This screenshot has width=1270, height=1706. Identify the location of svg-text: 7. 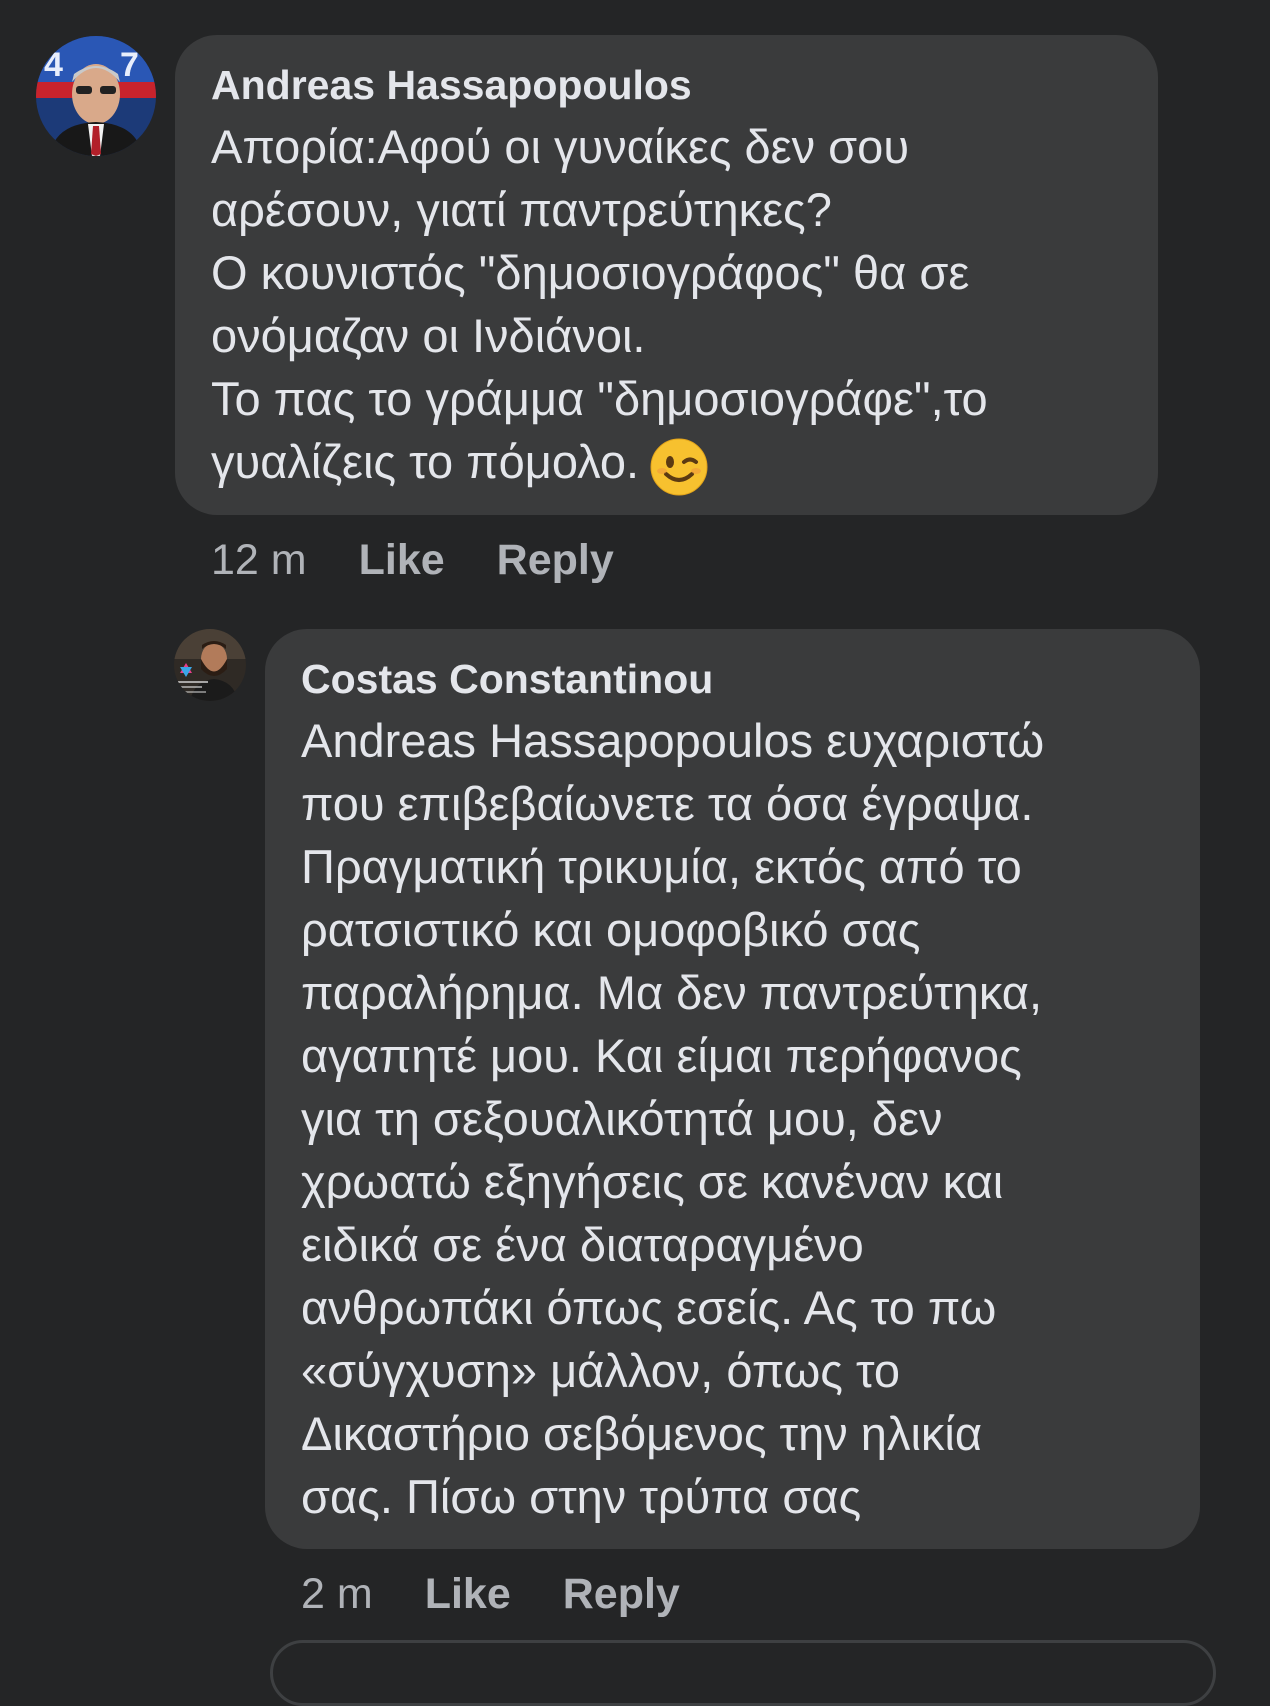
(129, 65).